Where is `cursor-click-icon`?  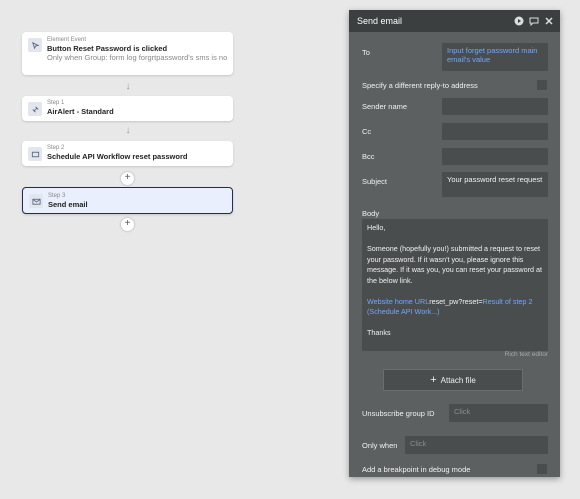
cursor-click-icon is located at coordinates (35, 45).